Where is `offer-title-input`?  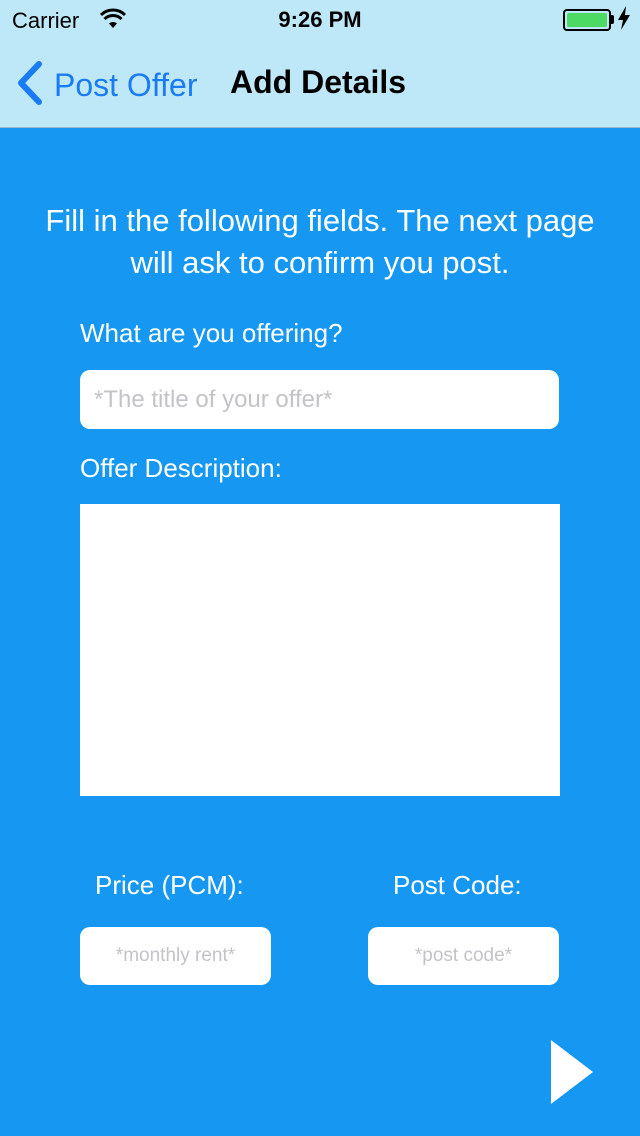 offer-title-input is located at coordinates (319, 399).